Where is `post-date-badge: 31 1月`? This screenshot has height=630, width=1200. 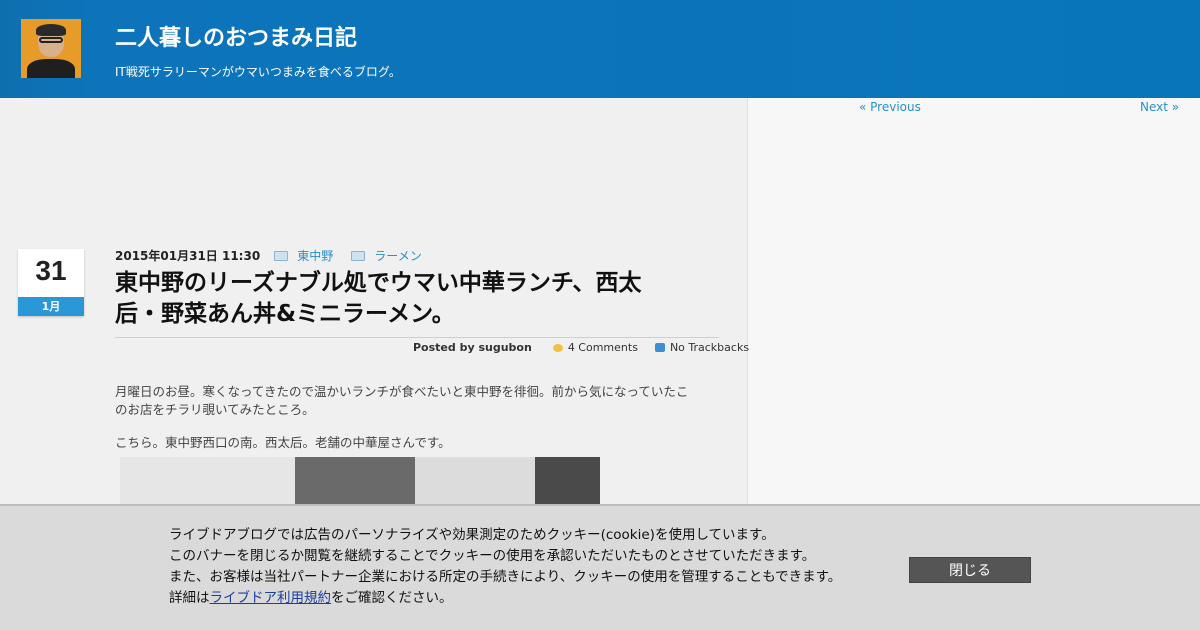 post-date-badge: 31 1月 is located at coordinates (51, 282).